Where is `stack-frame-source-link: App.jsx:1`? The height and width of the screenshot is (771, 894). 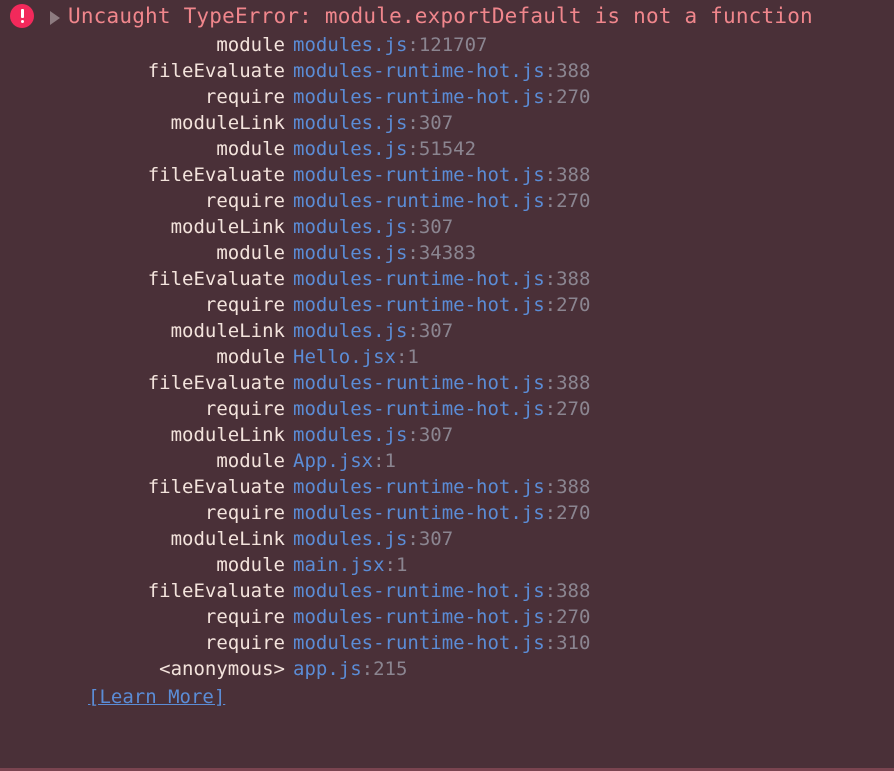 stack-frame-source-link: App.jsx:1 is located at coordinates (344, 461).